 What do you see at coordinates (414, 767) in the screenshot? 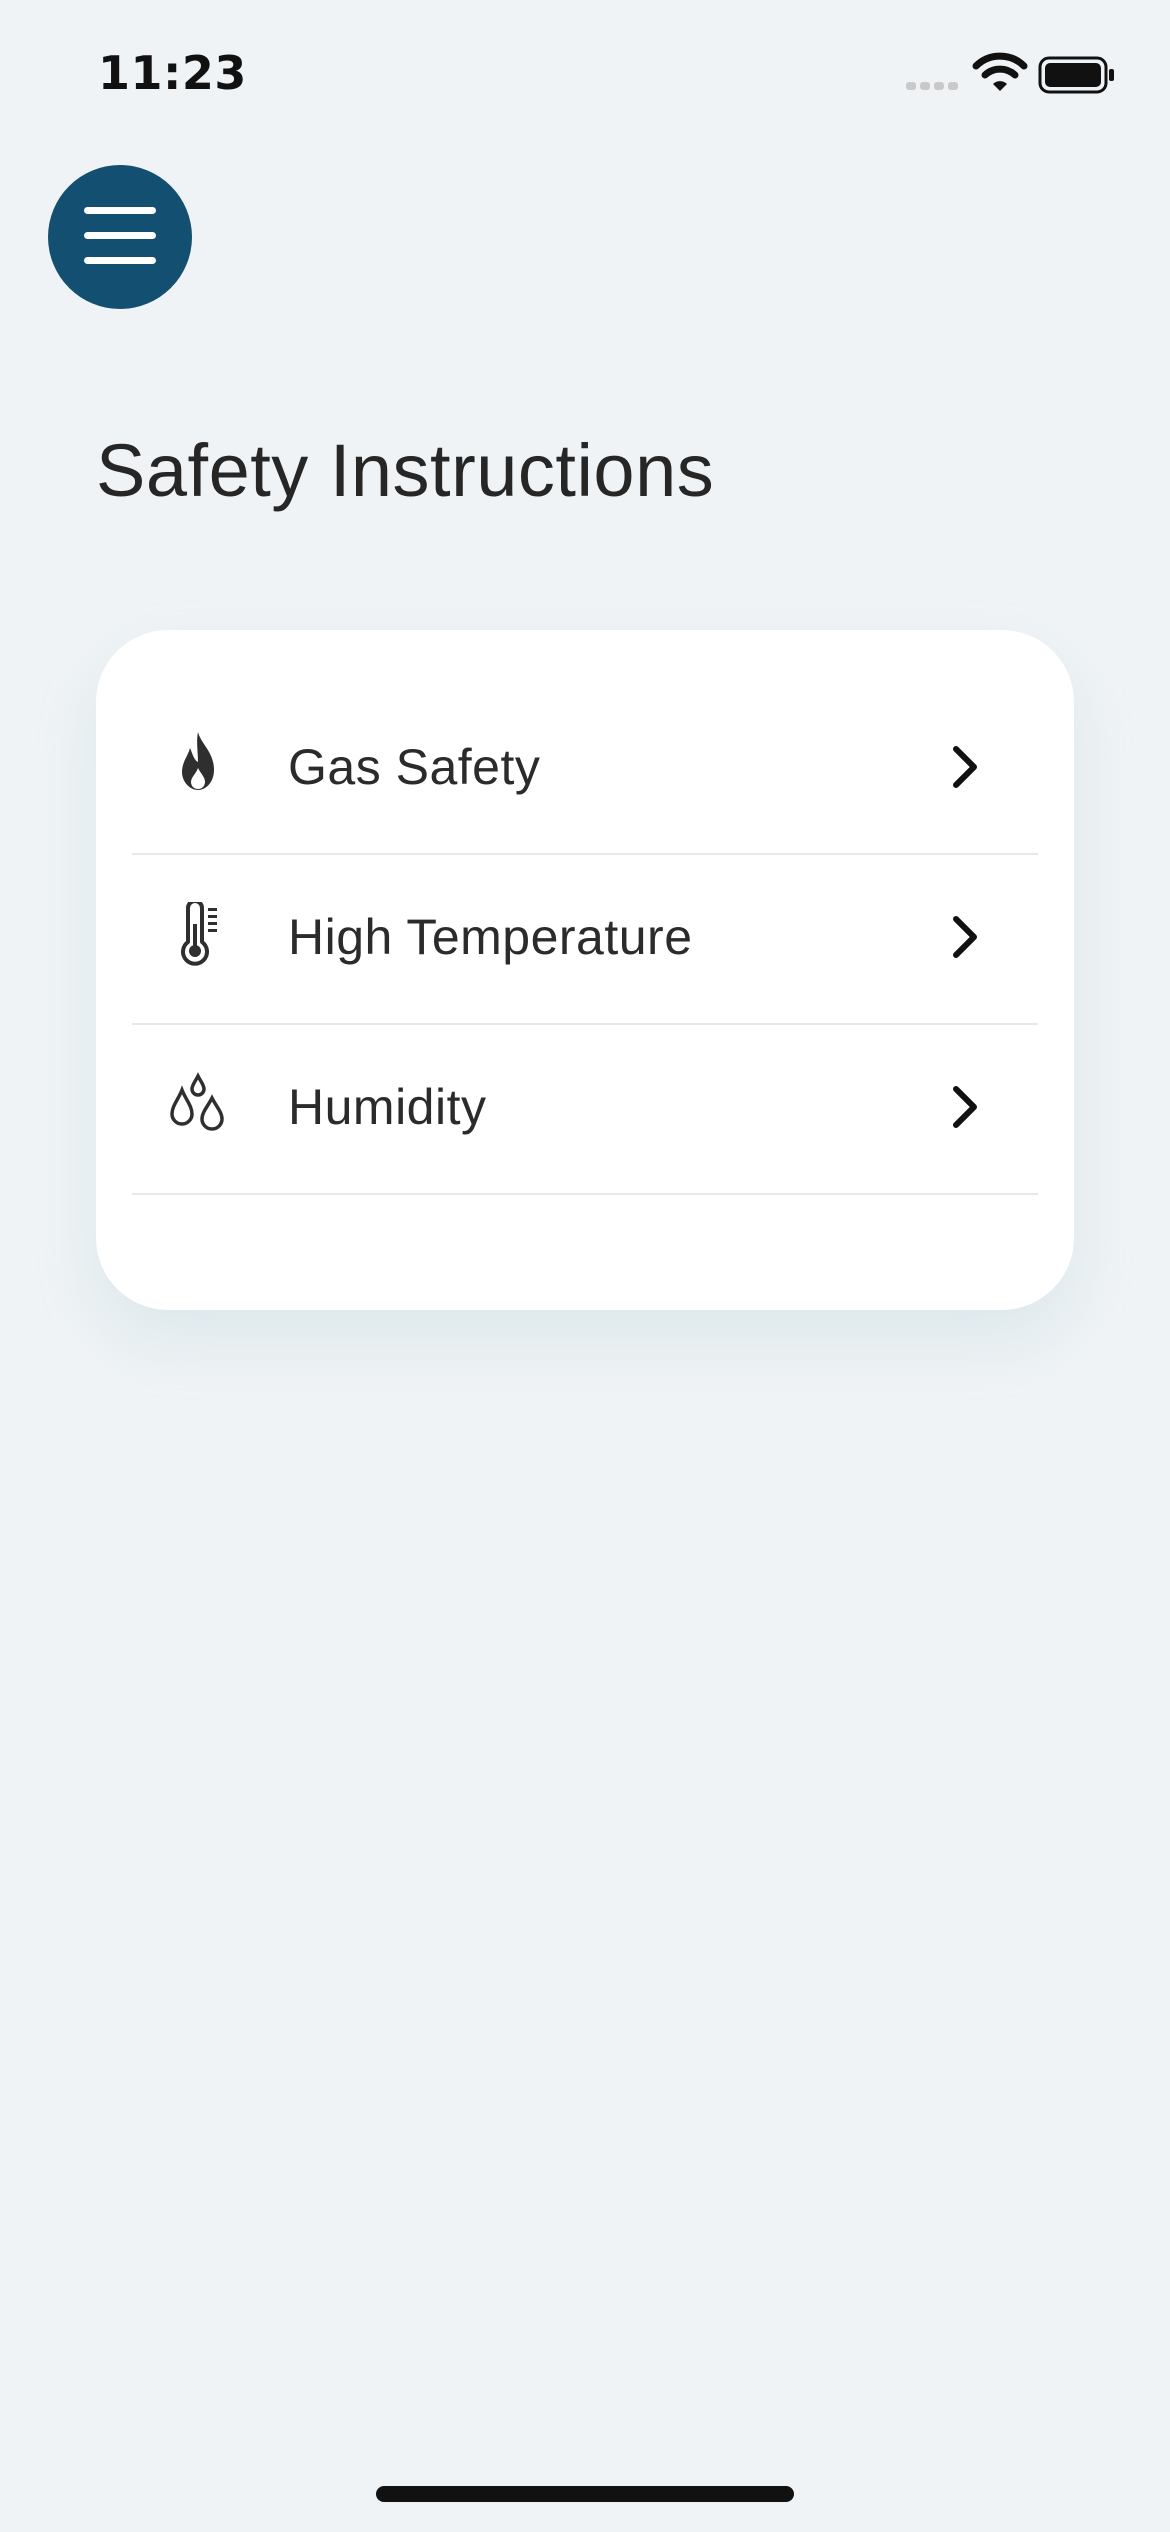
I see `list-item-label: Gas Safety` at bounding box center [414, 767].